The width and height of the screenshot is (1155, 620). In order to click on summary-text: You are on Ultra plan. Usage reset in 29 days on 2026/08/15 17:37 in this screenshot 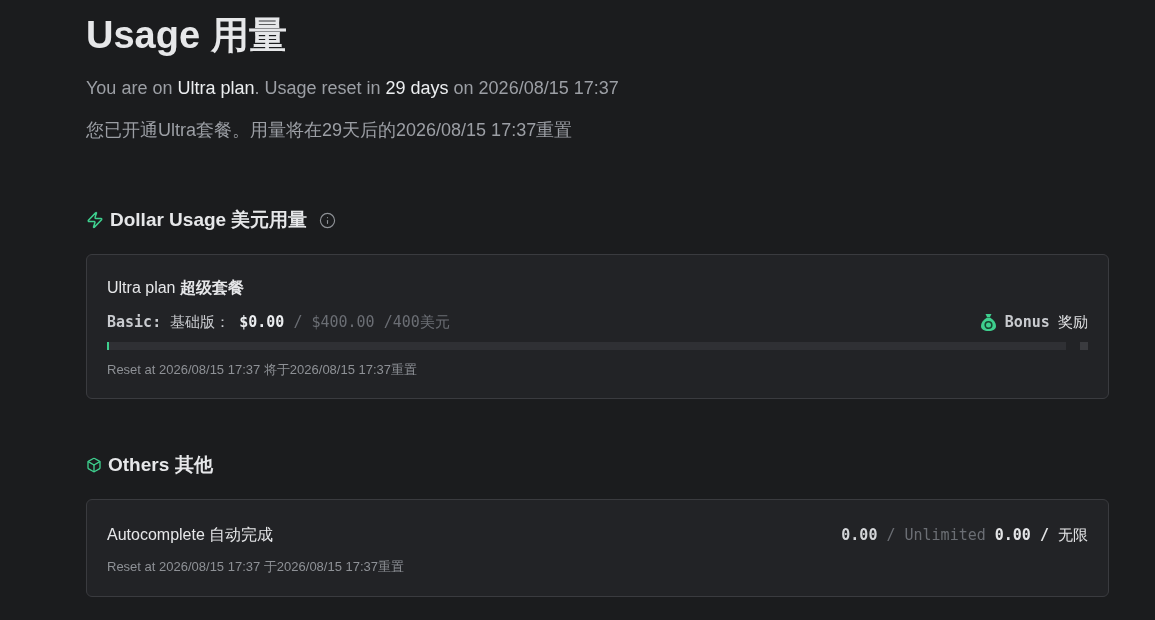, I will do `click(352, 88)`.